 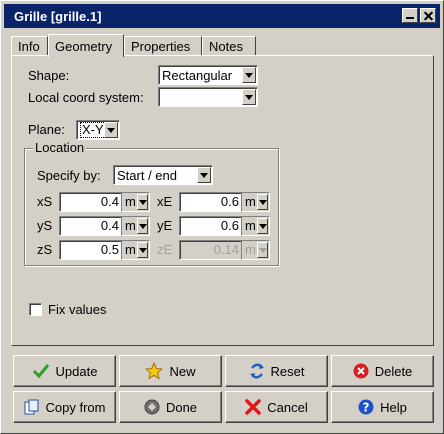 I want to click on ys-unit: m, so click(x=130, y=225).